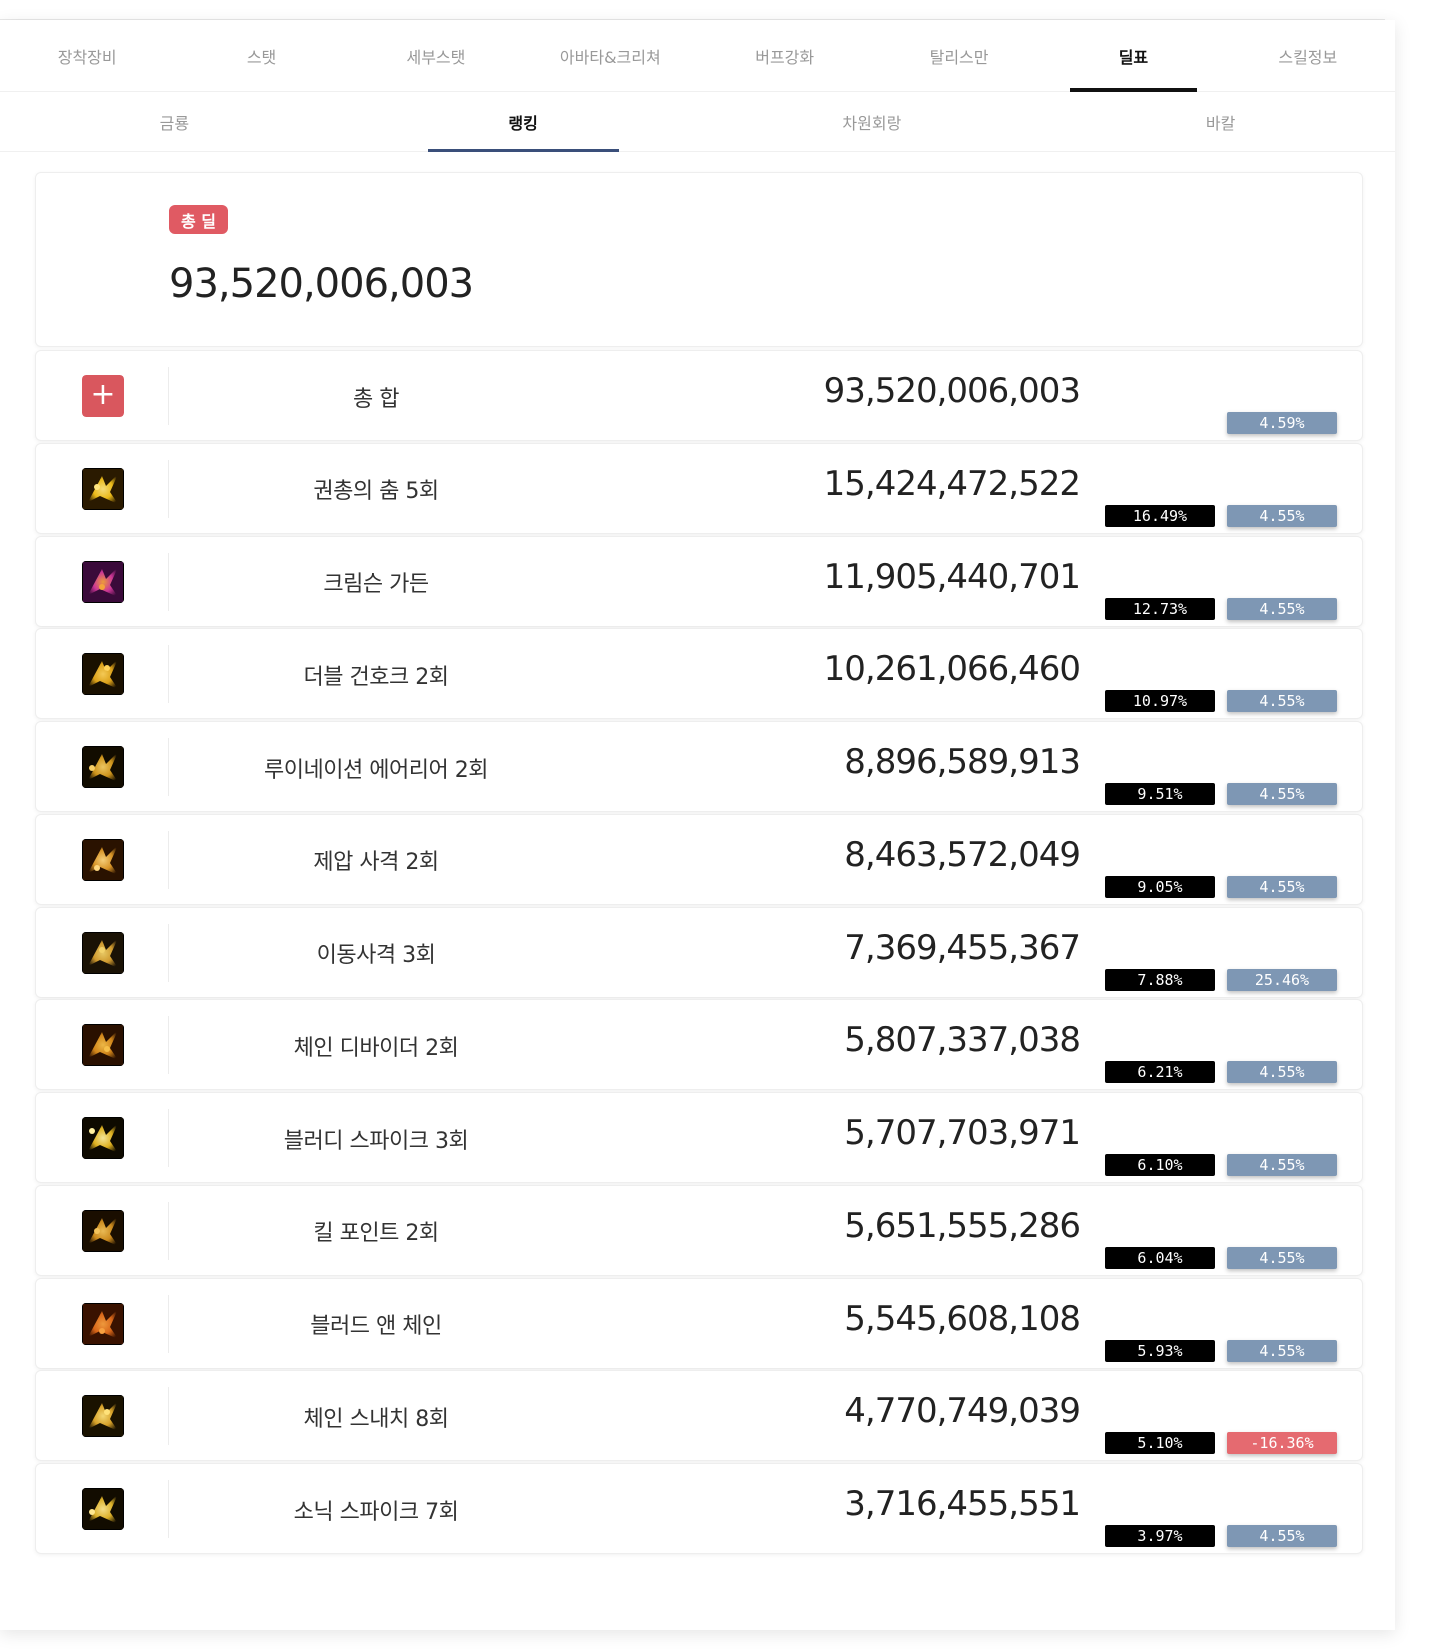 Image resolution: width=1440 pixels, height=1651 pixels. I want to click on damage-share-badge: 12.73%, so click(1160, 608).